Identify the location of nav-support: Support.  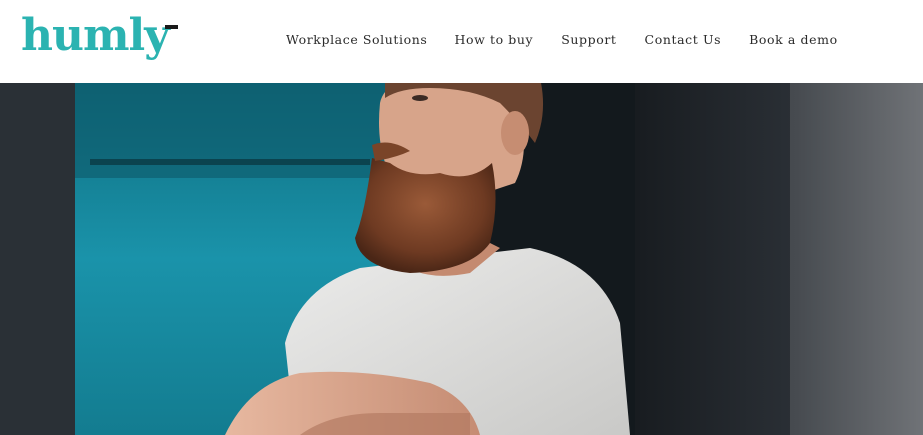
(588, 40).